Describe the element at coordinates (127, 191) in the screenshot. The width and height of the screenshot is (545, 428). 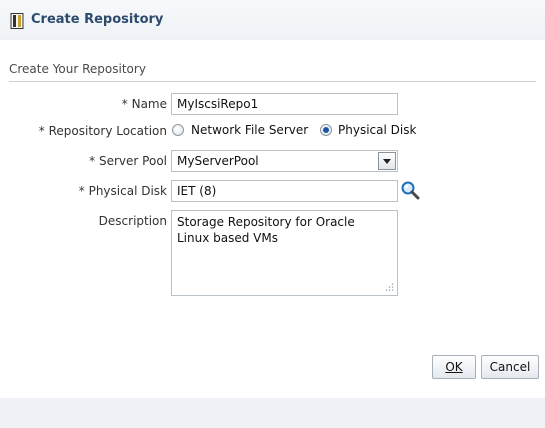
I see `physical-disk-field-label-text: Physical Disk` at that location.